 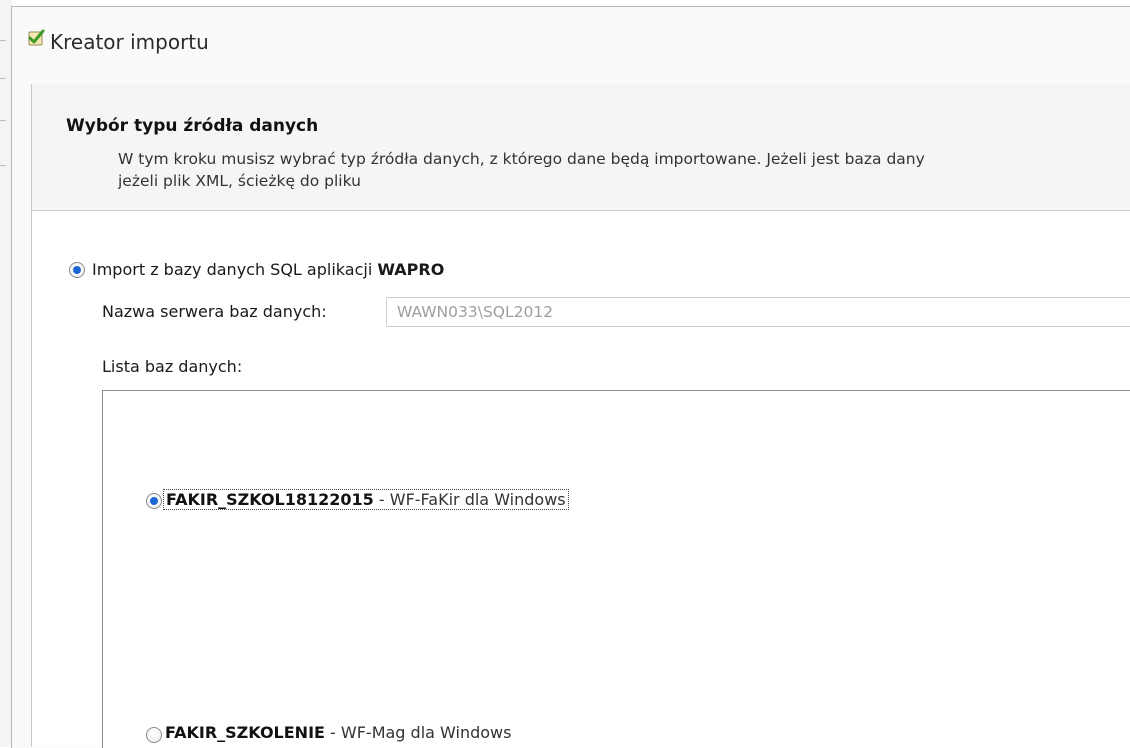 I want to click on sql-import-label: Import z bazy danych SQL aplikacji WAPRO, so click(x=268, y=269).